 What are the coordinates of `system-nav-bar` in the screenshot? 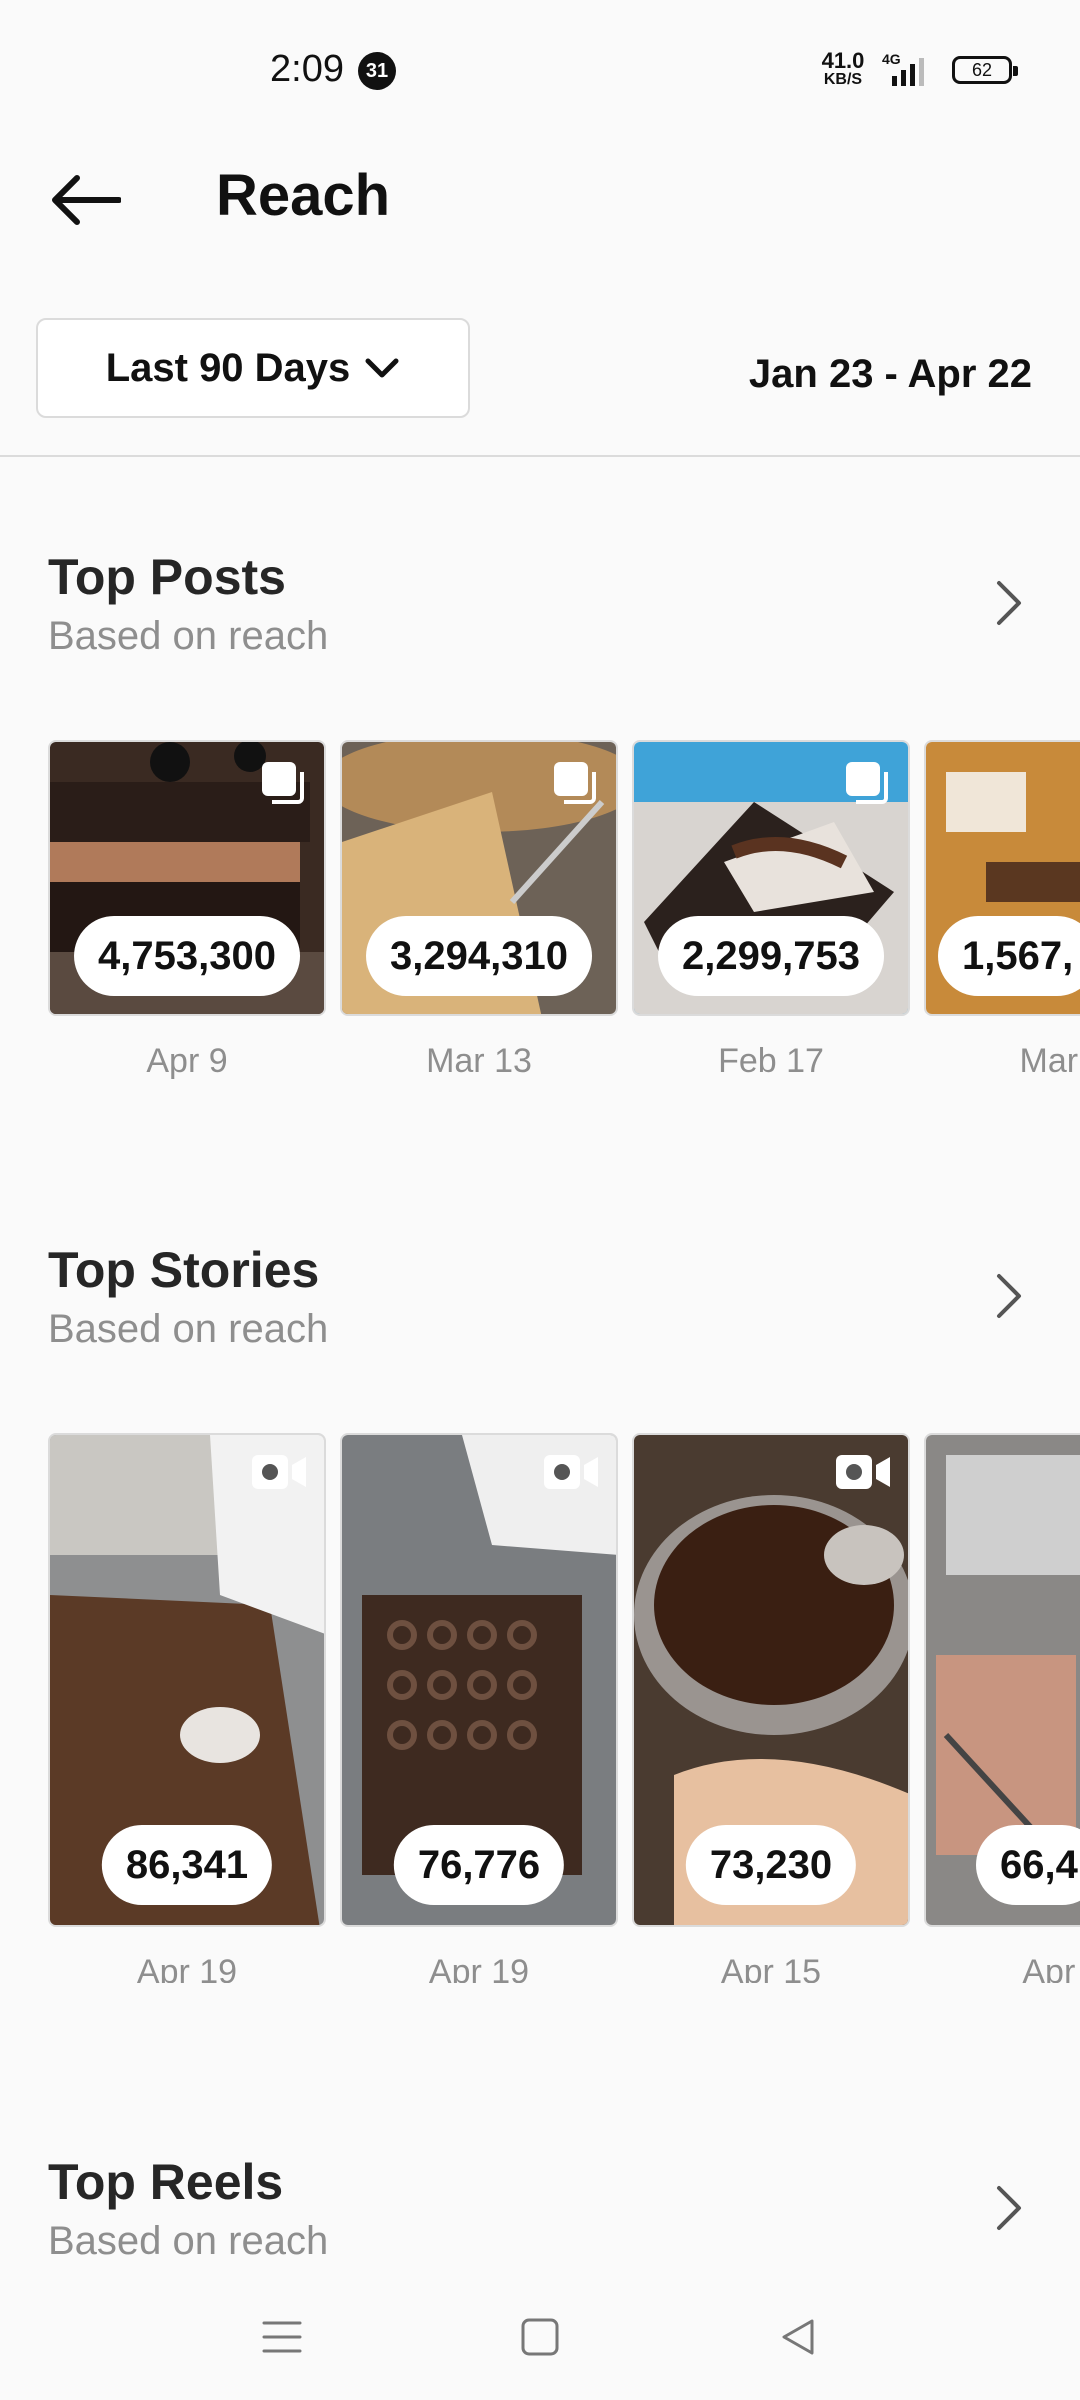 It's located at (540, 2335).